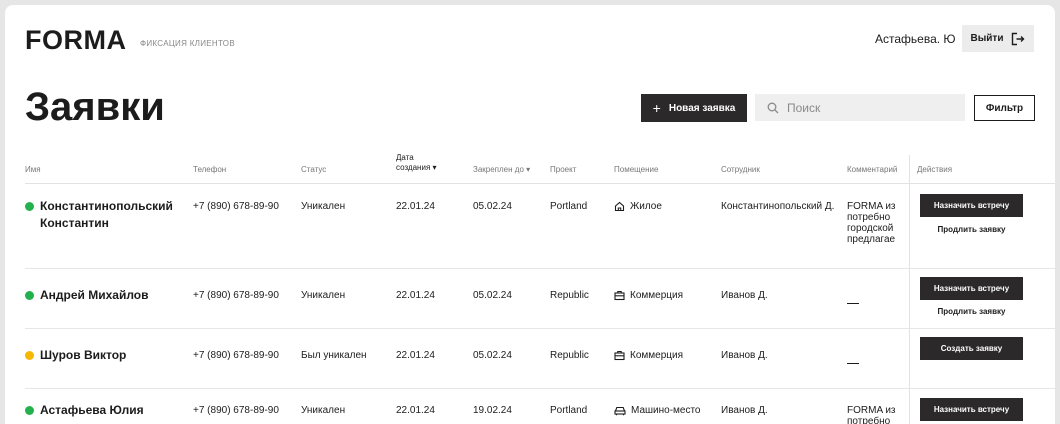 This screenshot has height=424, width=1060. What do you see at coordinates (492, 410) in the screenshot?
I see `pinned-date-cell: 19.02.24` at bounding box center [492, 410].